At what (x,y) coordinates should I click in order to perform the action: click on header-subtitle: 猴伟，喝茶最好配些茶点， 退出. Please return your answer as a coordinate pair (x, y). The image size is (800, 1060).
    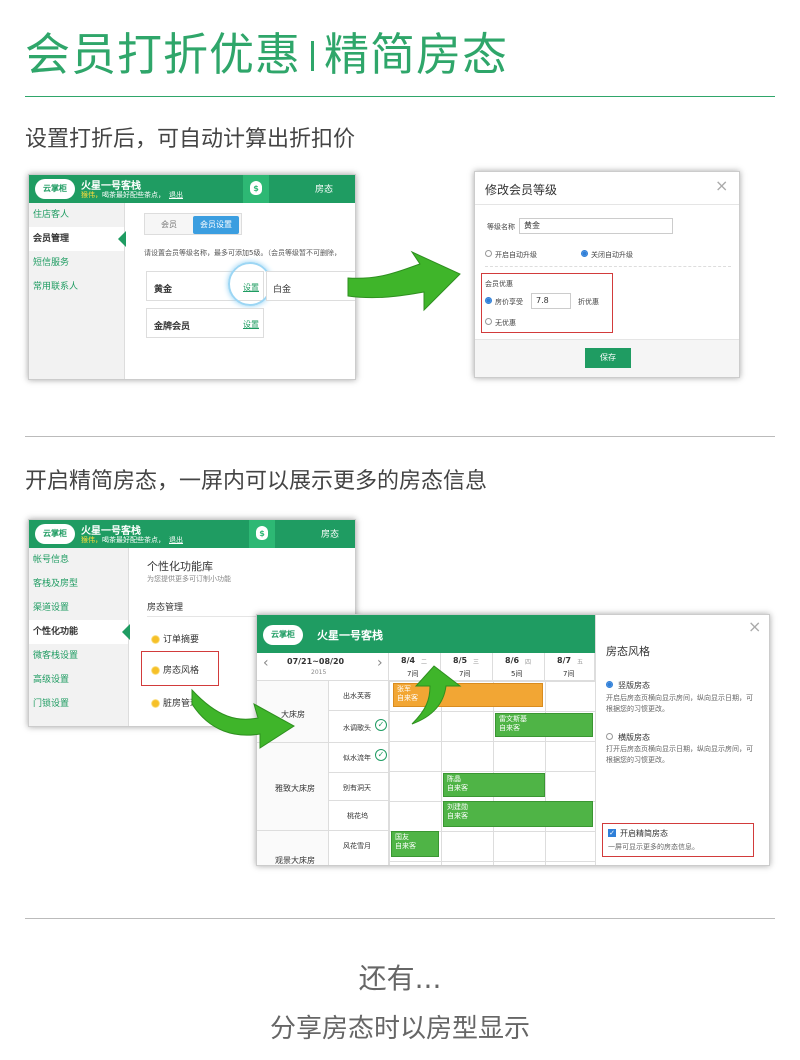
    Looking at the image, I should click on (132, 195).